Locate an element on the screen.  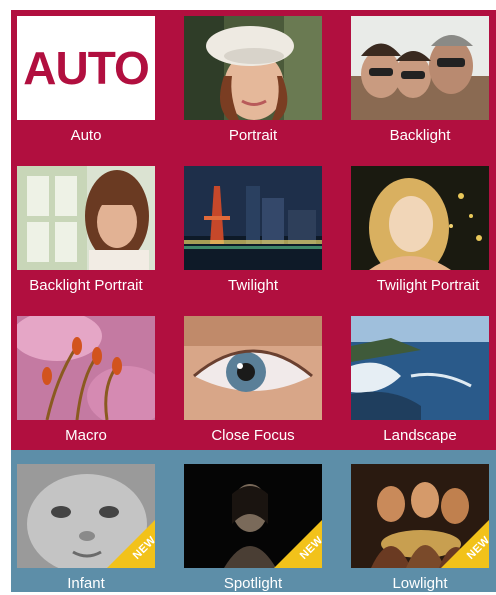
scene-tile-auto: AUTO Auto is located at coordinates (86, 77).